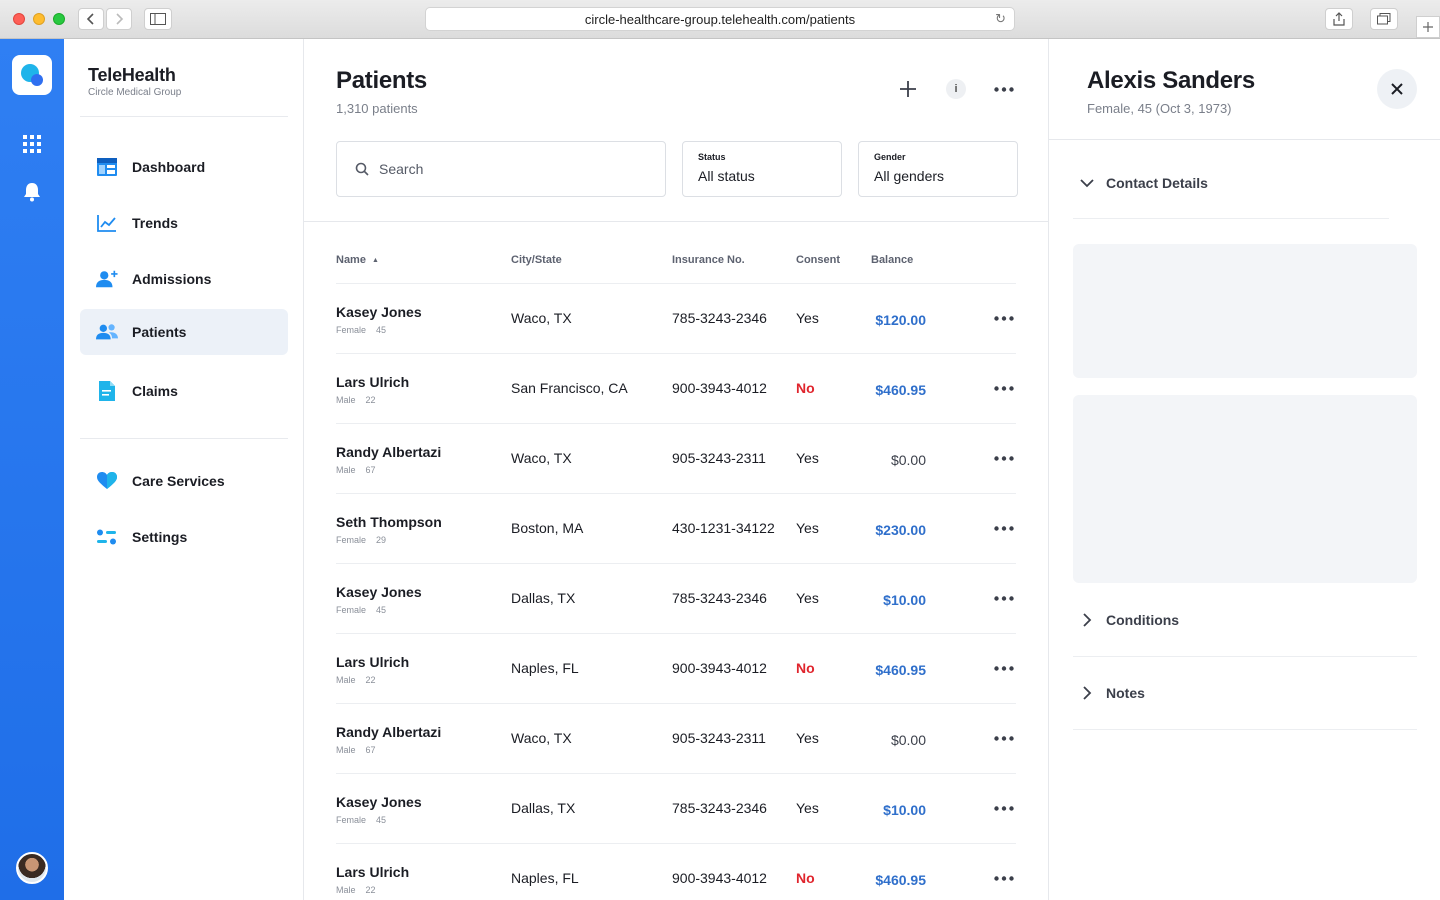 Image resolution: width=1440 pixels, height=900 pixels. What do you see at coordinates (184, 167) in the screenshot?
I see `sidebar-item-dashboard: Dashboard` at bounding box center [184, 167].